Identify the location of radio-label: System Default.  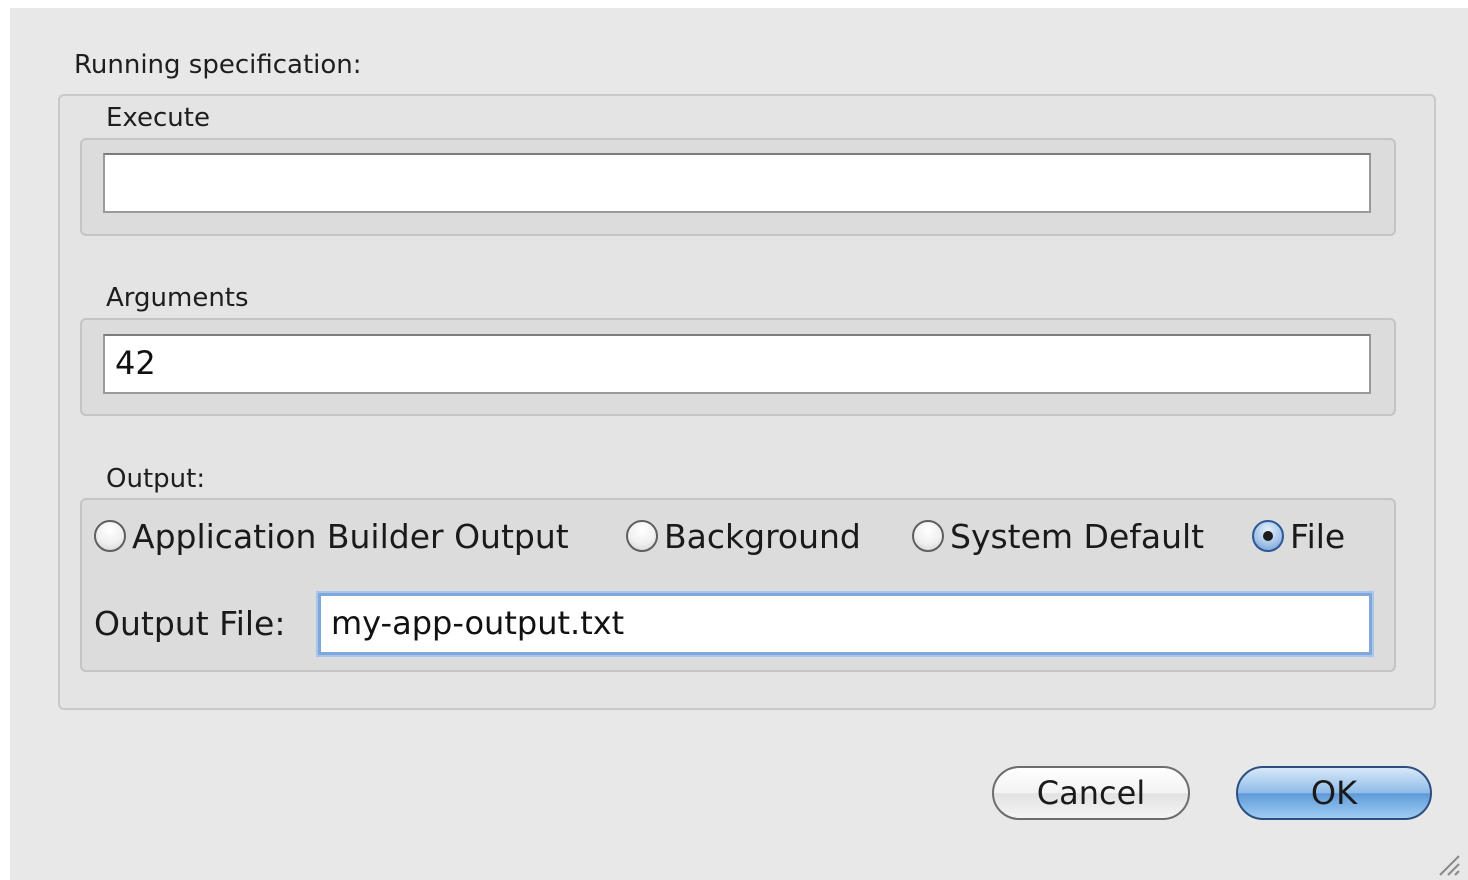
(1077, 536).